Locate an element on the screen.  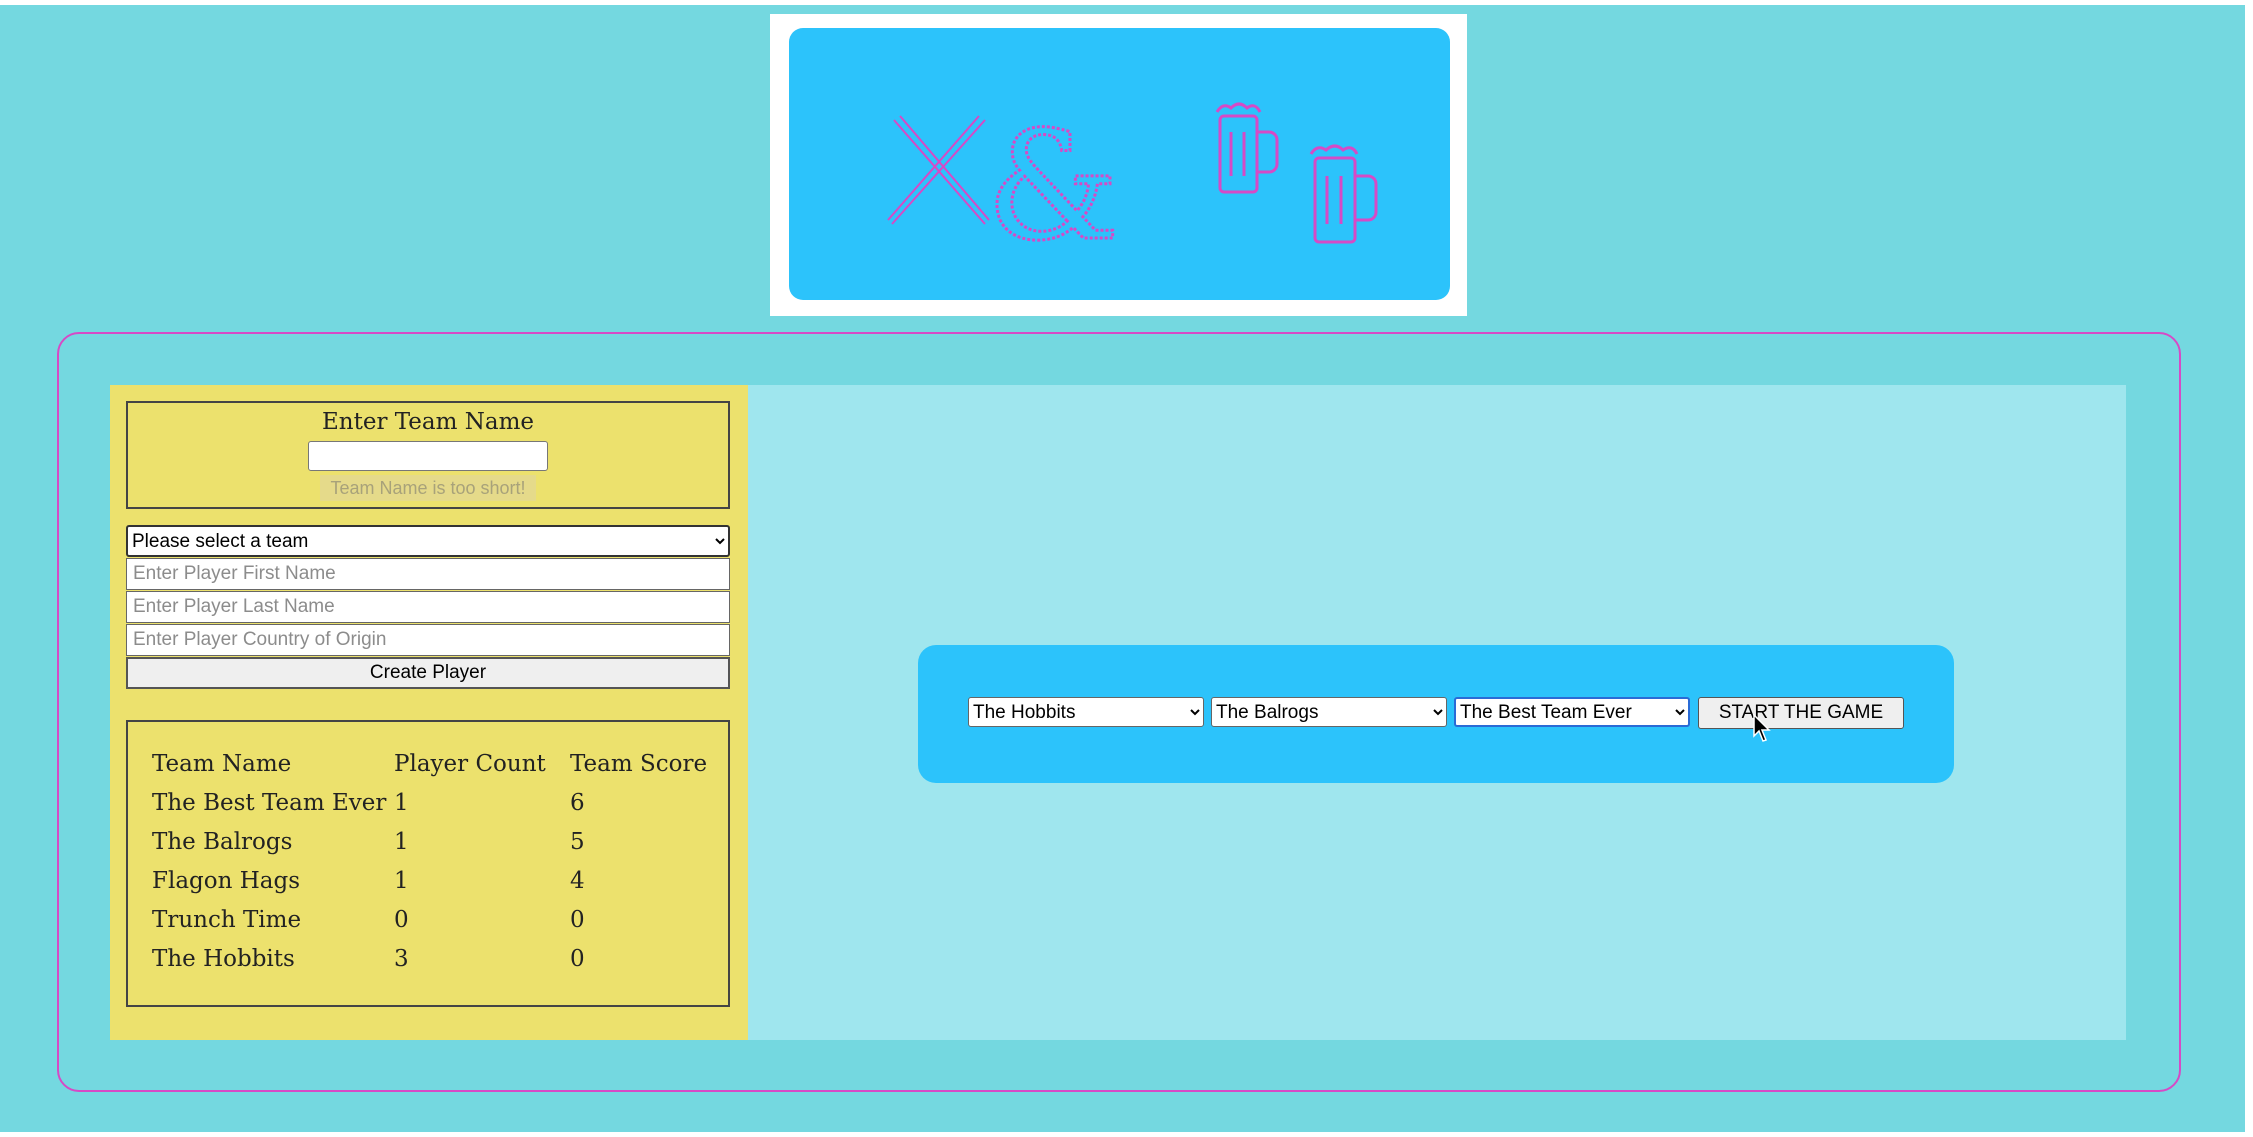
team-form: Enter Team Name Team Name is too short! is located at coordinates (428, 455).